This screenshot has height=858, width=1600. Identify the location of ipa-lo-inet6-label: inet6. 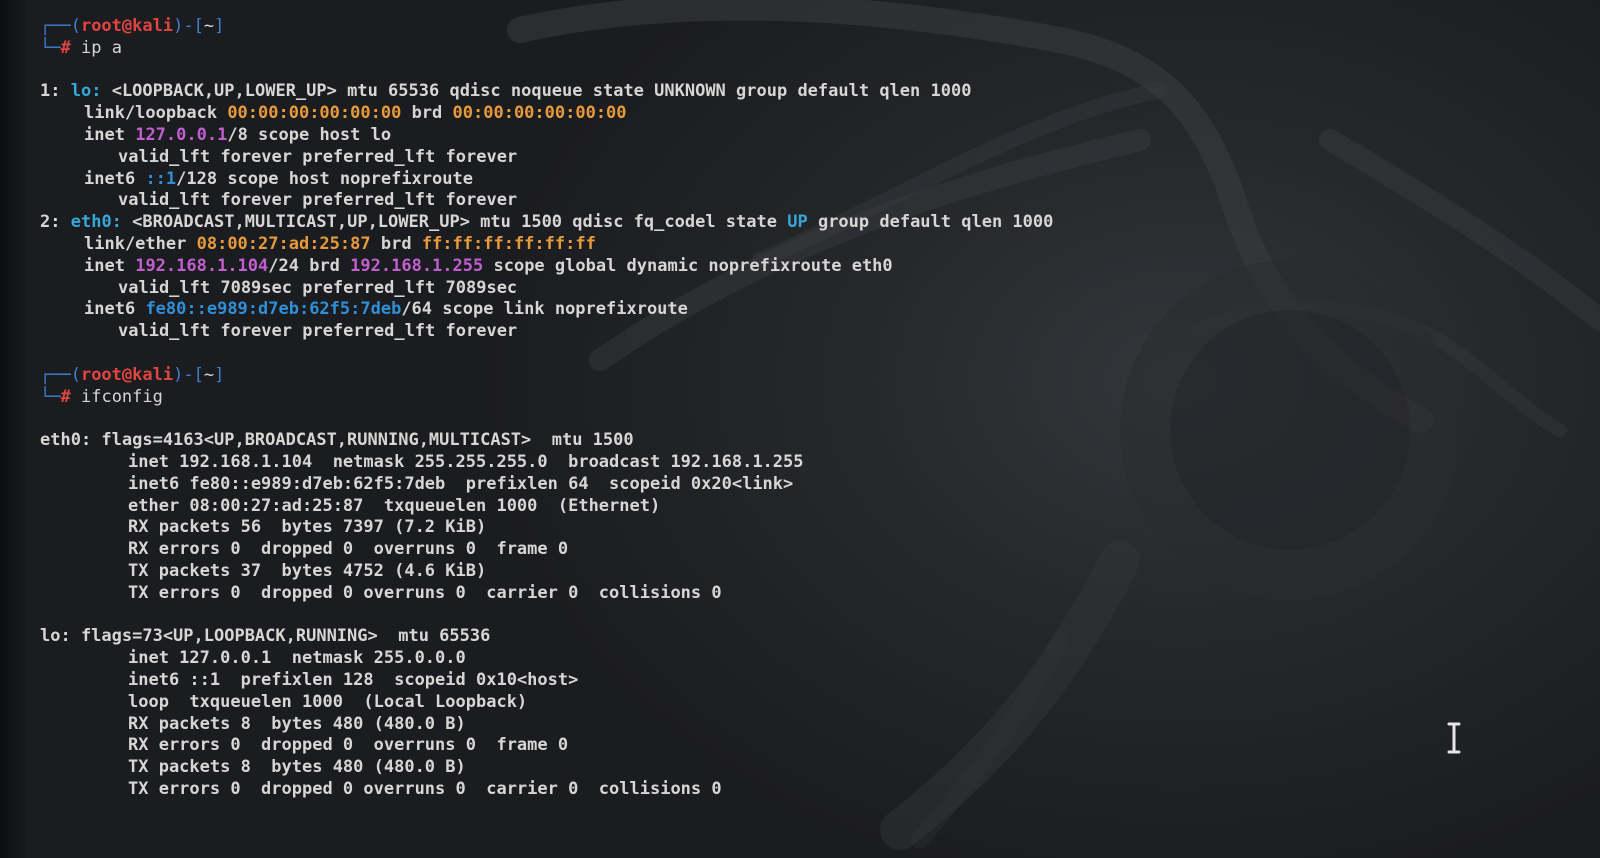
(110, 178).